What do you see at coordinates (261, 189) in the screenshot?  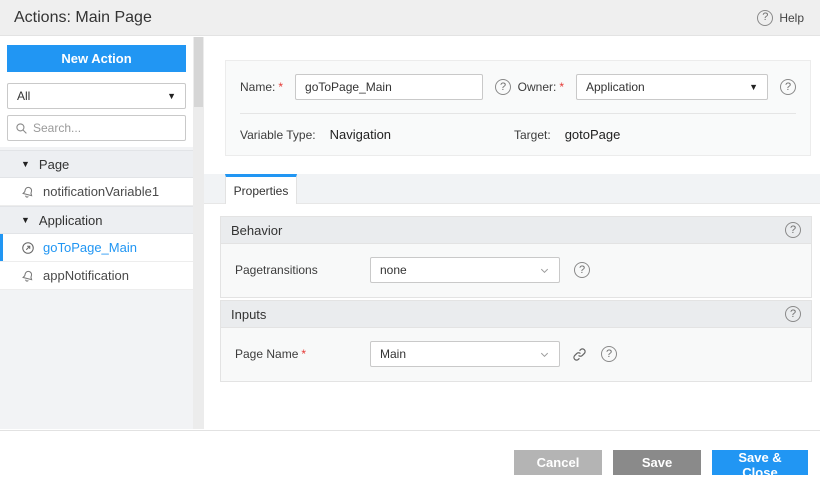 I see `tab-properties: Properties` at bounding box center [261, 189].